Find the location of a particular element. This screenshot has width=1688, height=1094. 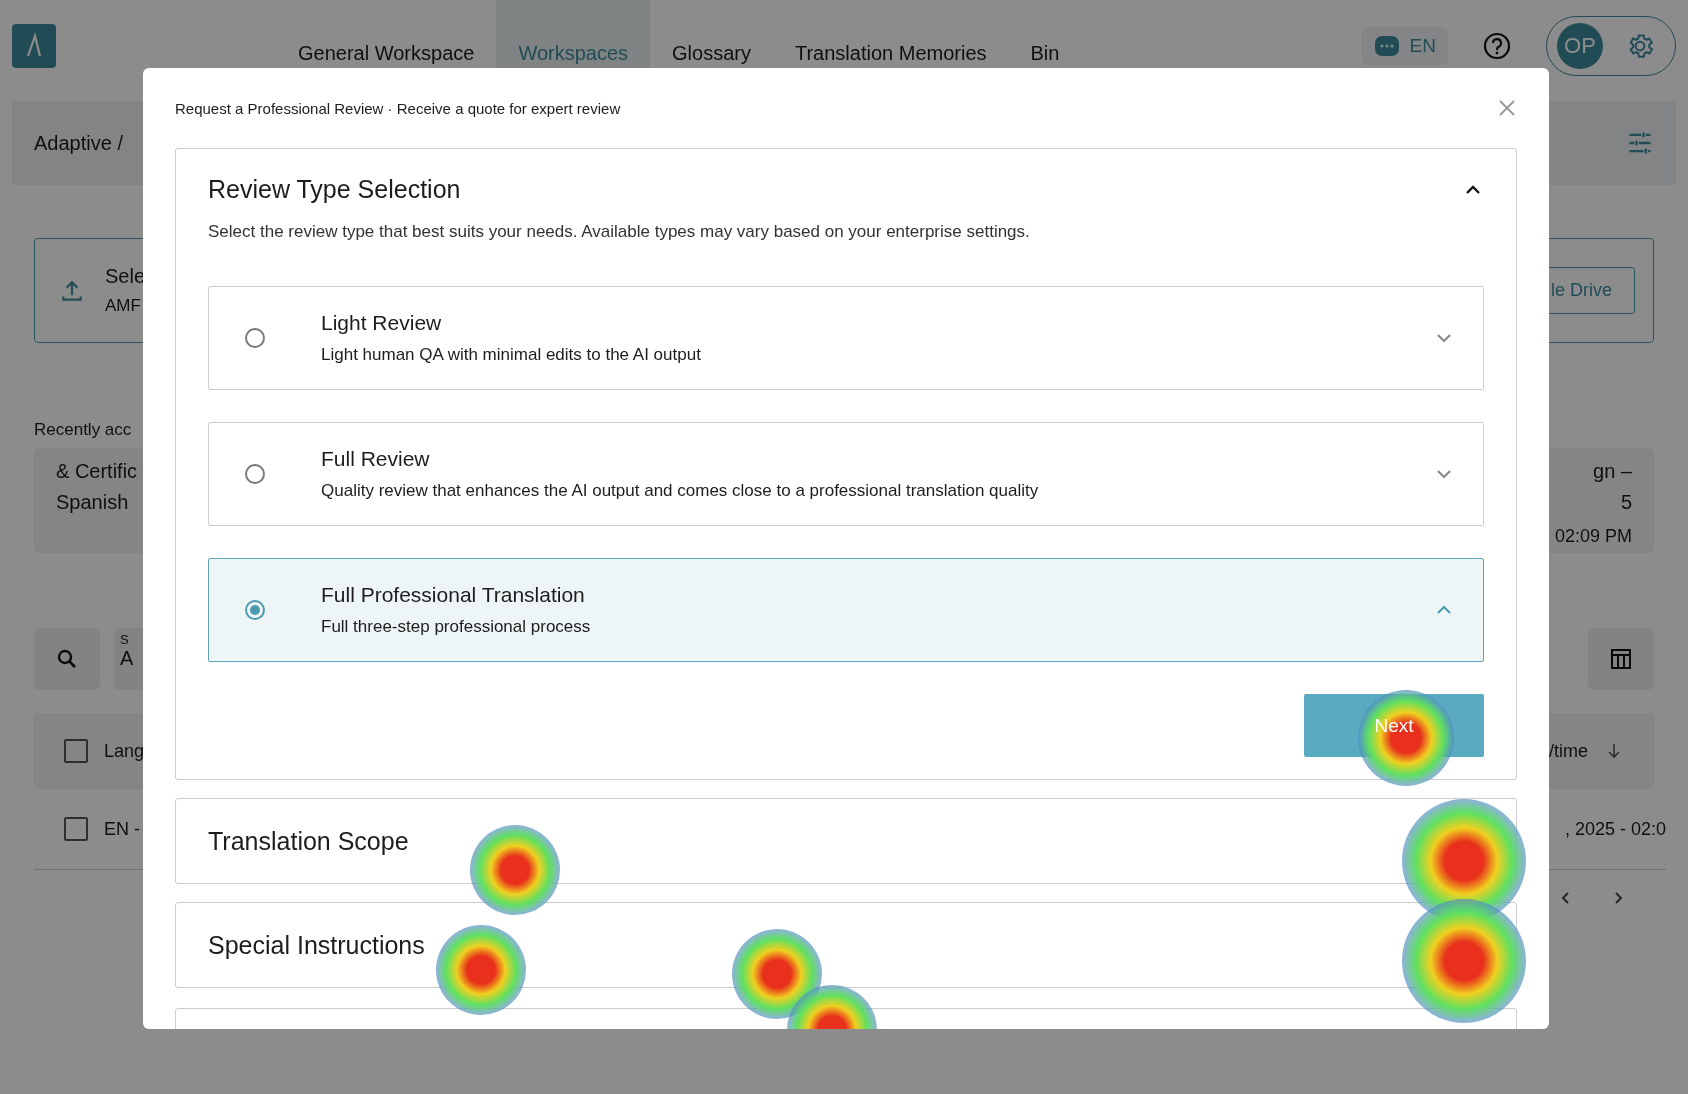

card-text: 02:09 PM is located at coordinates (1593, 536).